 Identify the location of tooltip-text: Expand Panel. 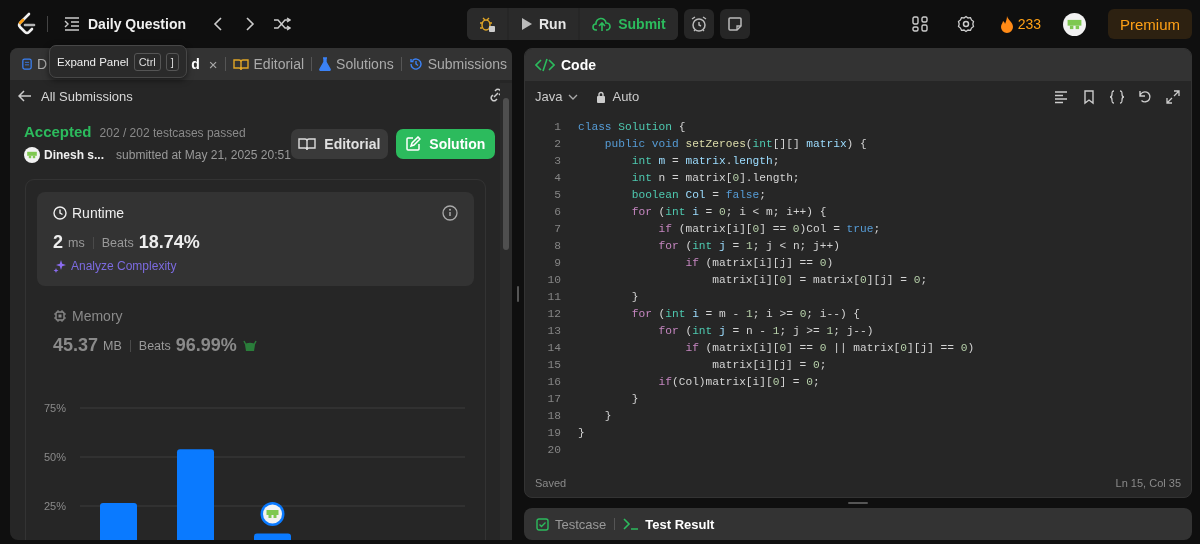
(93, 61).